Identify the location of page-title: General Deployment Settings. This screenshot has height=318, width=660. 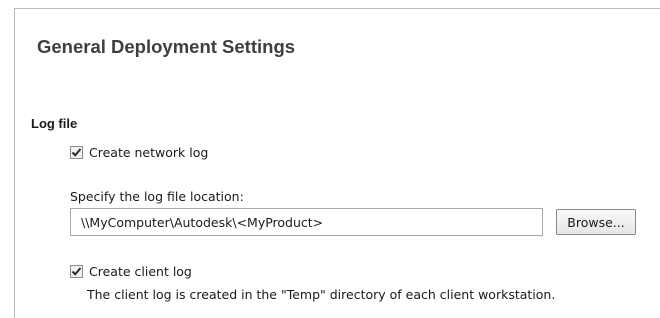
(166, 46).